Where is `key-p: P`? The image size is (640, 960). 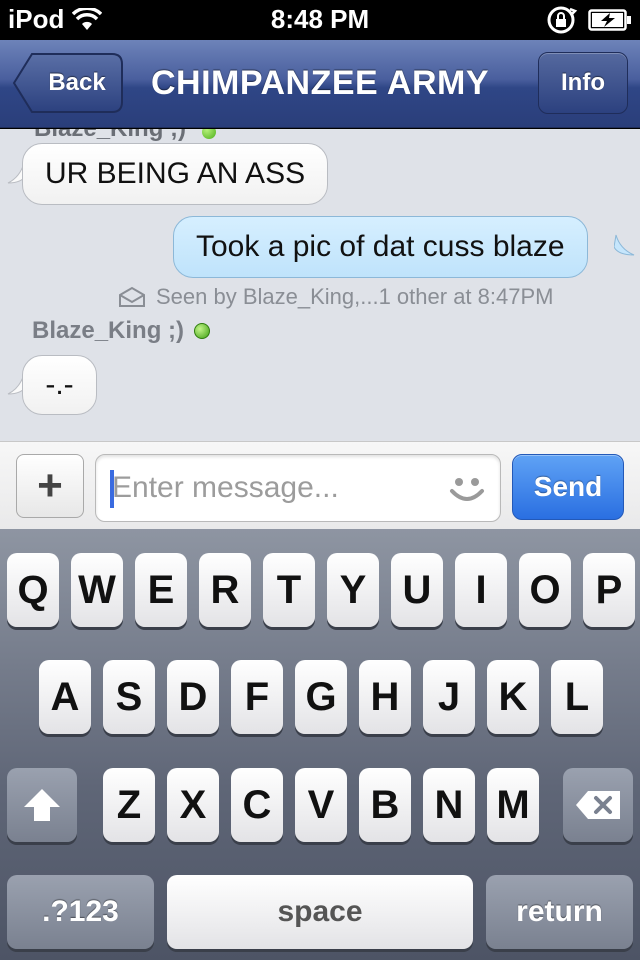
key-p: P is located at coordinates (609, 590).